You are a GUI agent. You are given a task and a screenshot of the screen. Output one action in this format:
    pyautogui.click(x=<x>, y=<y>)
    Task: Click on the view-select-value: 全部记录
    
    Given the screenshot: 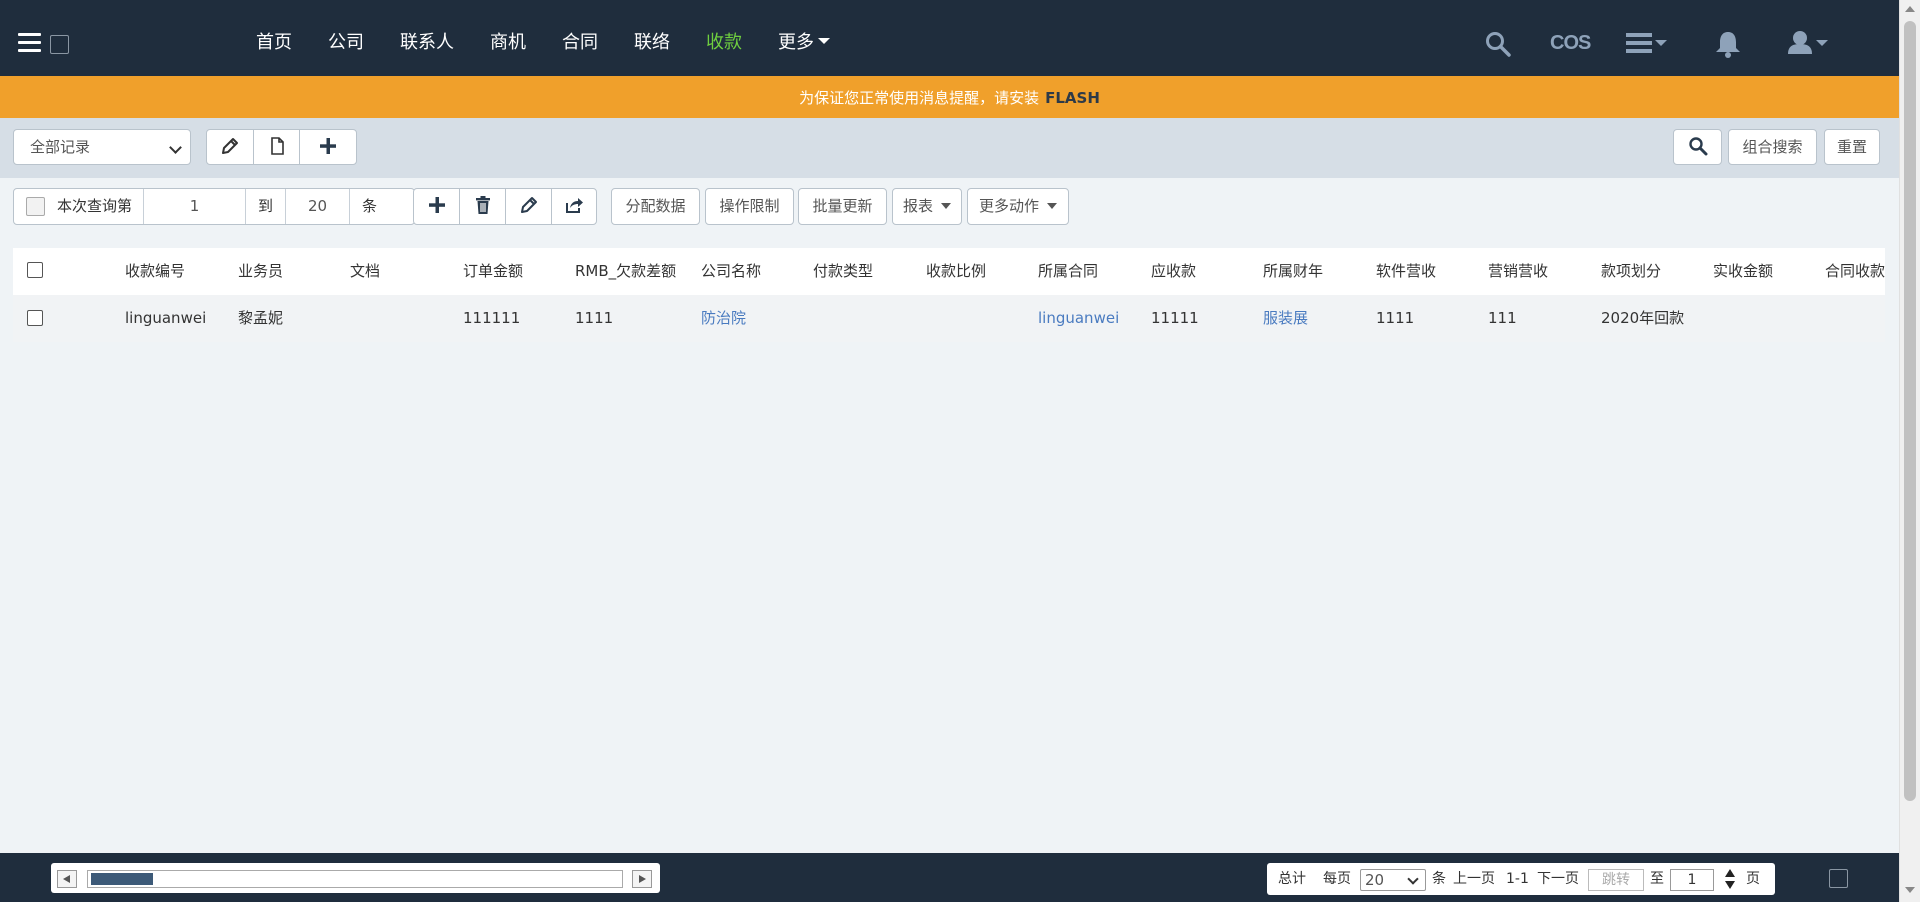 What is the action you would take?
    pyautogui.click(x=60, y=147)
    